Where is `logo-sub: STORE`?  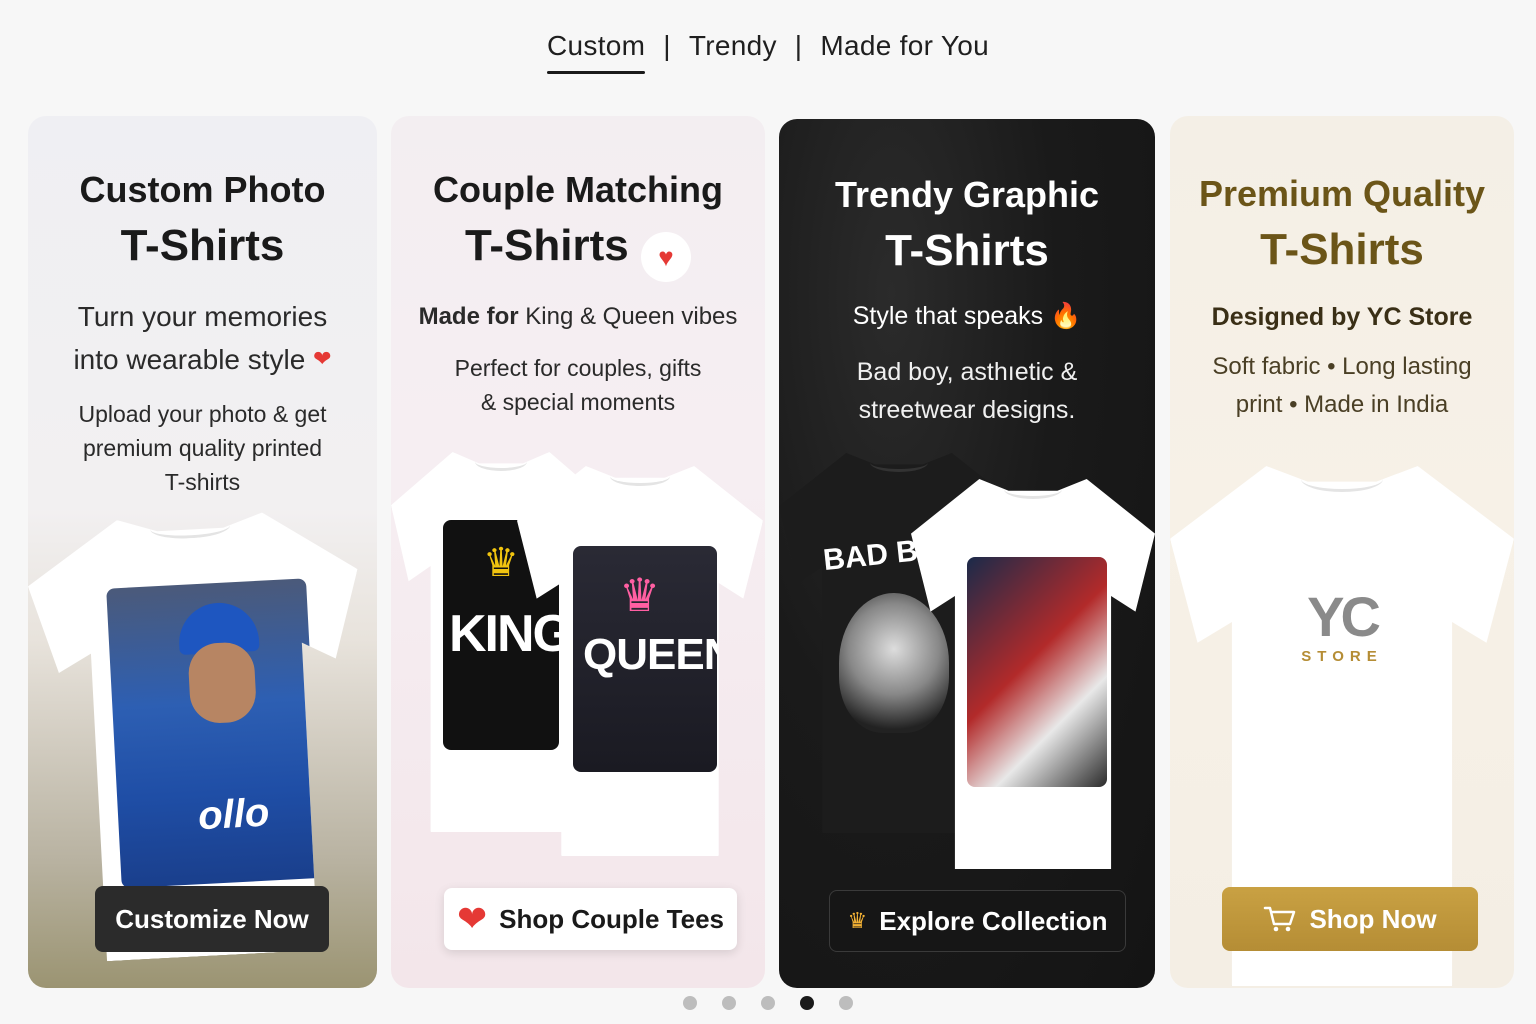
logo-sub: STORE is located at coordinates (1342, 656).